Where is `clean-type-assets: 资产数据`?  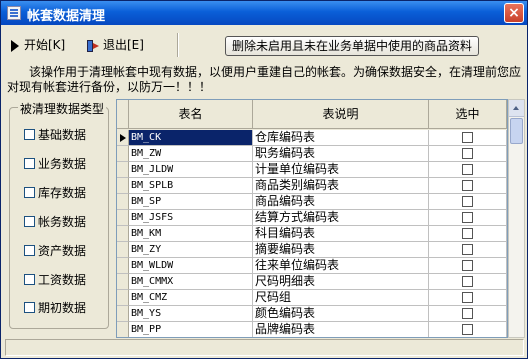 clean-type-assets: 资产数据 is located at coordinates (55, 251).